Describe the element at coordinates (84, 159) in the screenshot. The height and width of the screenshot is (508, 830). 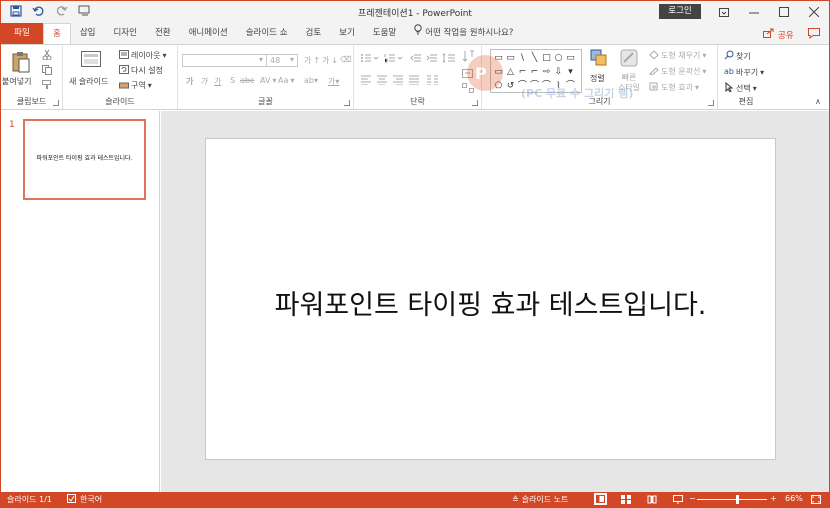
I see `slide-thumbnail: 파워포인트 타이핑 효과 테스트입니다.` at that location.